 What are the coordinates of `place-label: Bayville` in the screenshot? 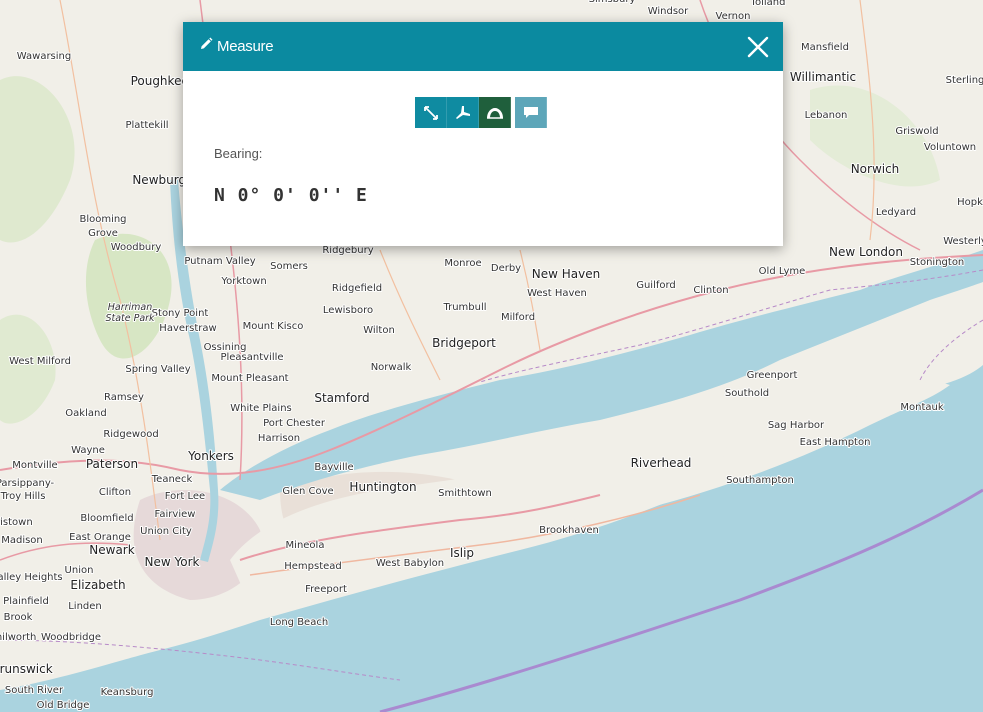 It's located at (333, 467).